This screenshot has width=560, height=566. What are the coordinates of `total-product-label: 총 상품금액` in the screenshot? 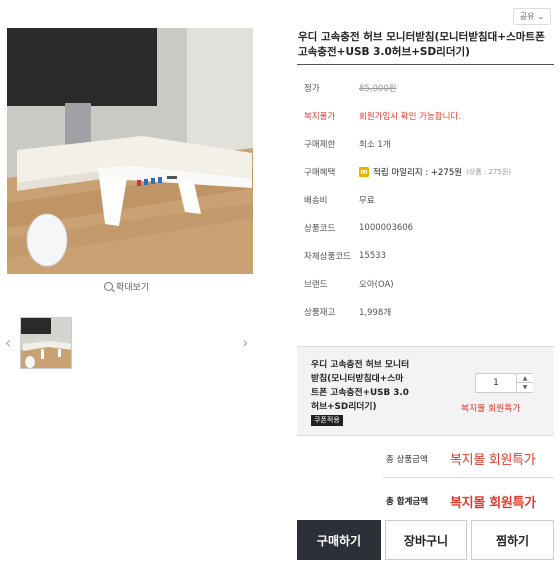 It's located at (407, 459).